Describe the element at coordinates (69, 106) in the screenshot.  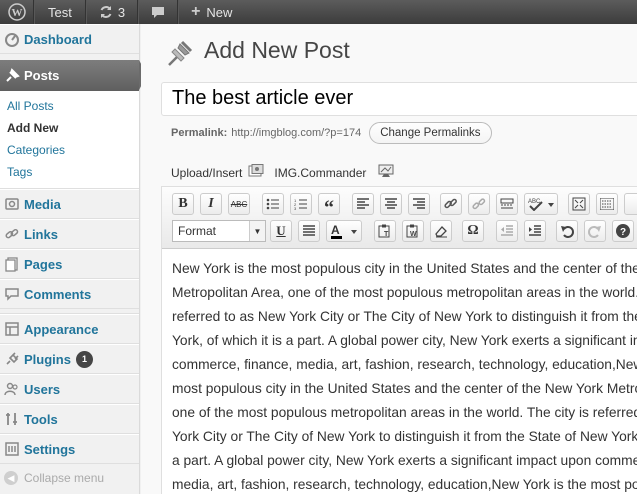
I see `submenu-all-posts: All Posts` at that location.